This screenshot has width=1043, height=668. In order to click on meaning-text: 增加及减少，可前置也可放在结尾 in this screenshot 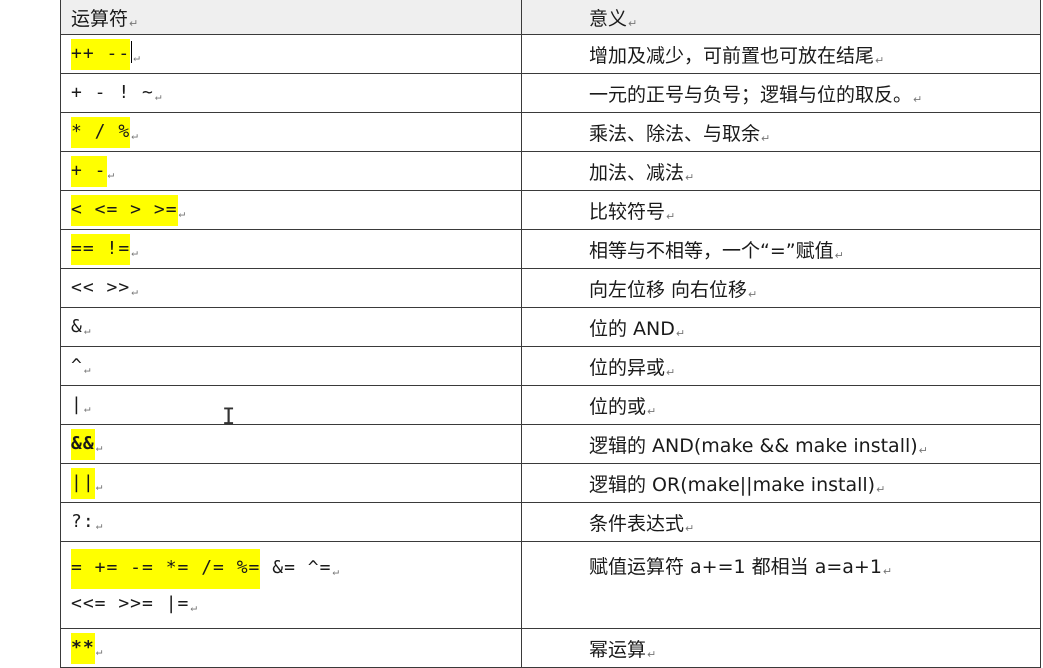, I will do `click(732, 55)`.